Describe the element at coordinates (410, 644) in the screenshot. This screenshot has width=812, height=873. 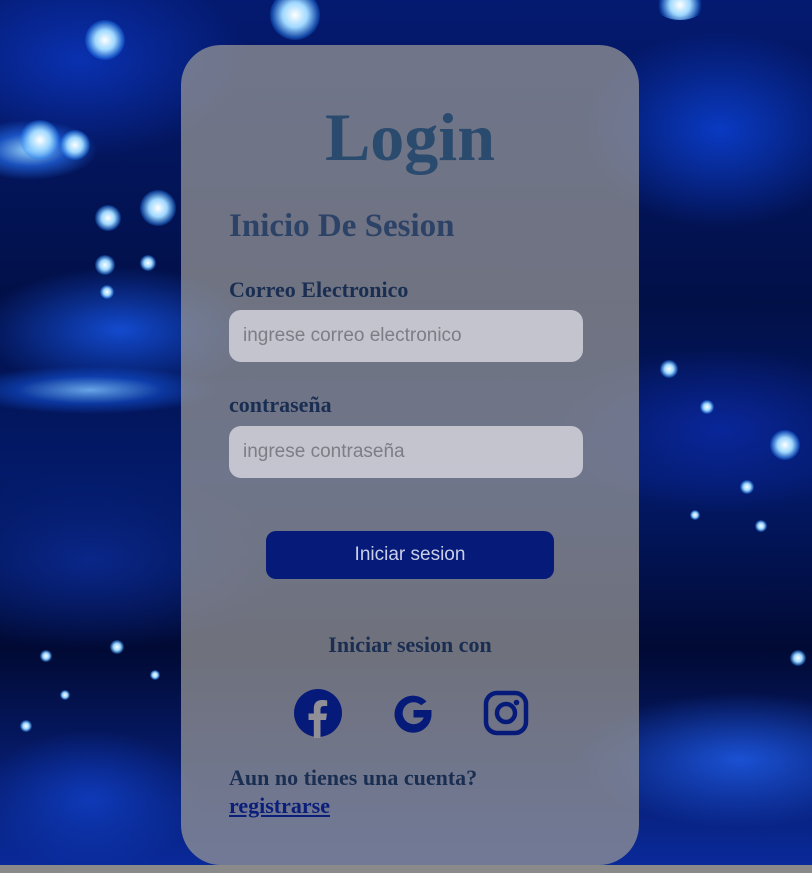
I see `social-login-label: Iniciar sesion con` at that location.